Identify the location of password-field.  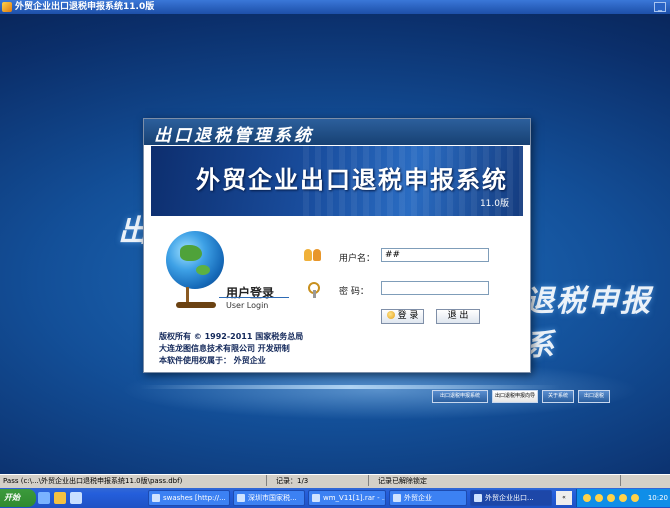
(435, 288).